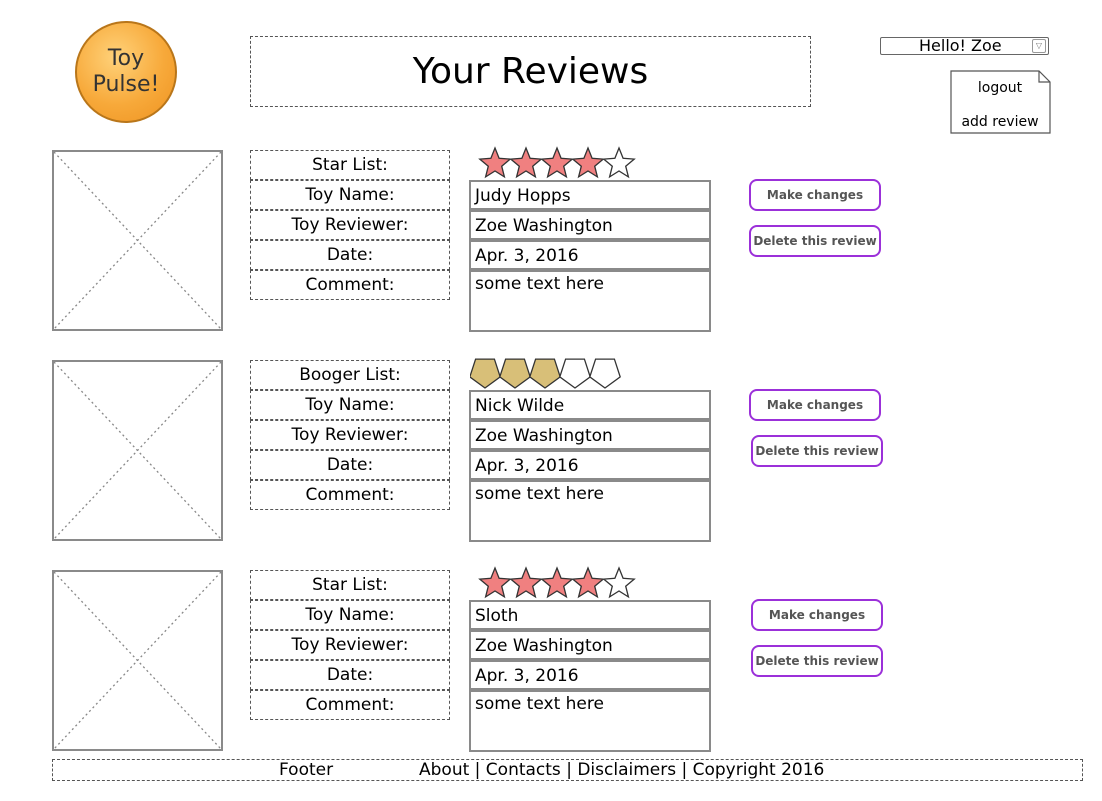  I want to click on toy-name-field: Sloth, so click(590, 615).